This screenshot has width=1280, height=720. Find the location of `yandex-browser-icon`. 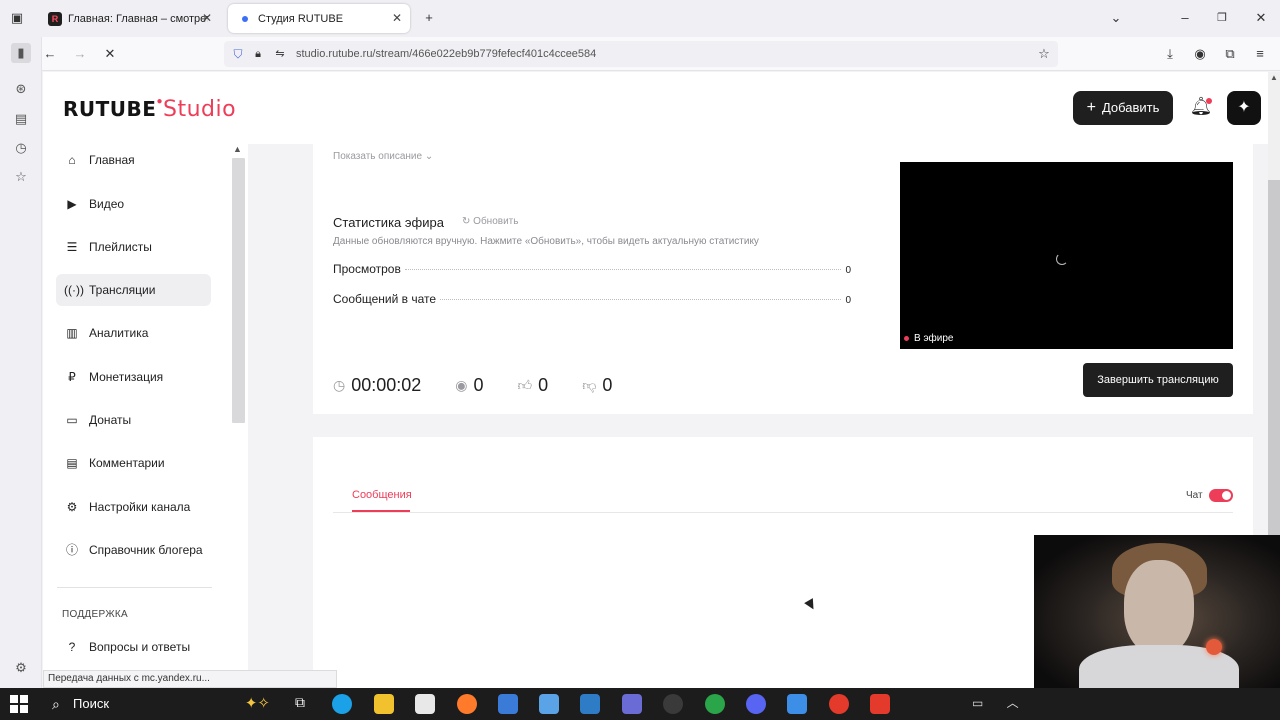

yandex-browser-icon is located at coordinates (839, 704).